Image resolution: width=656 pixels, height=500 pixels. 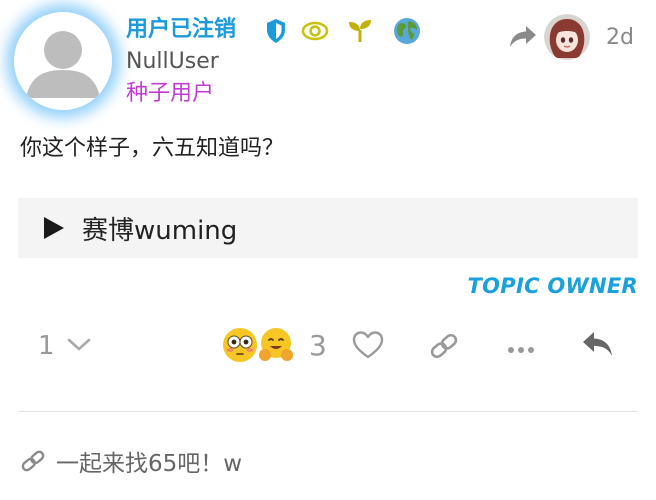 I want to click on expand-triangle-icon, so click(x=54, y=228).